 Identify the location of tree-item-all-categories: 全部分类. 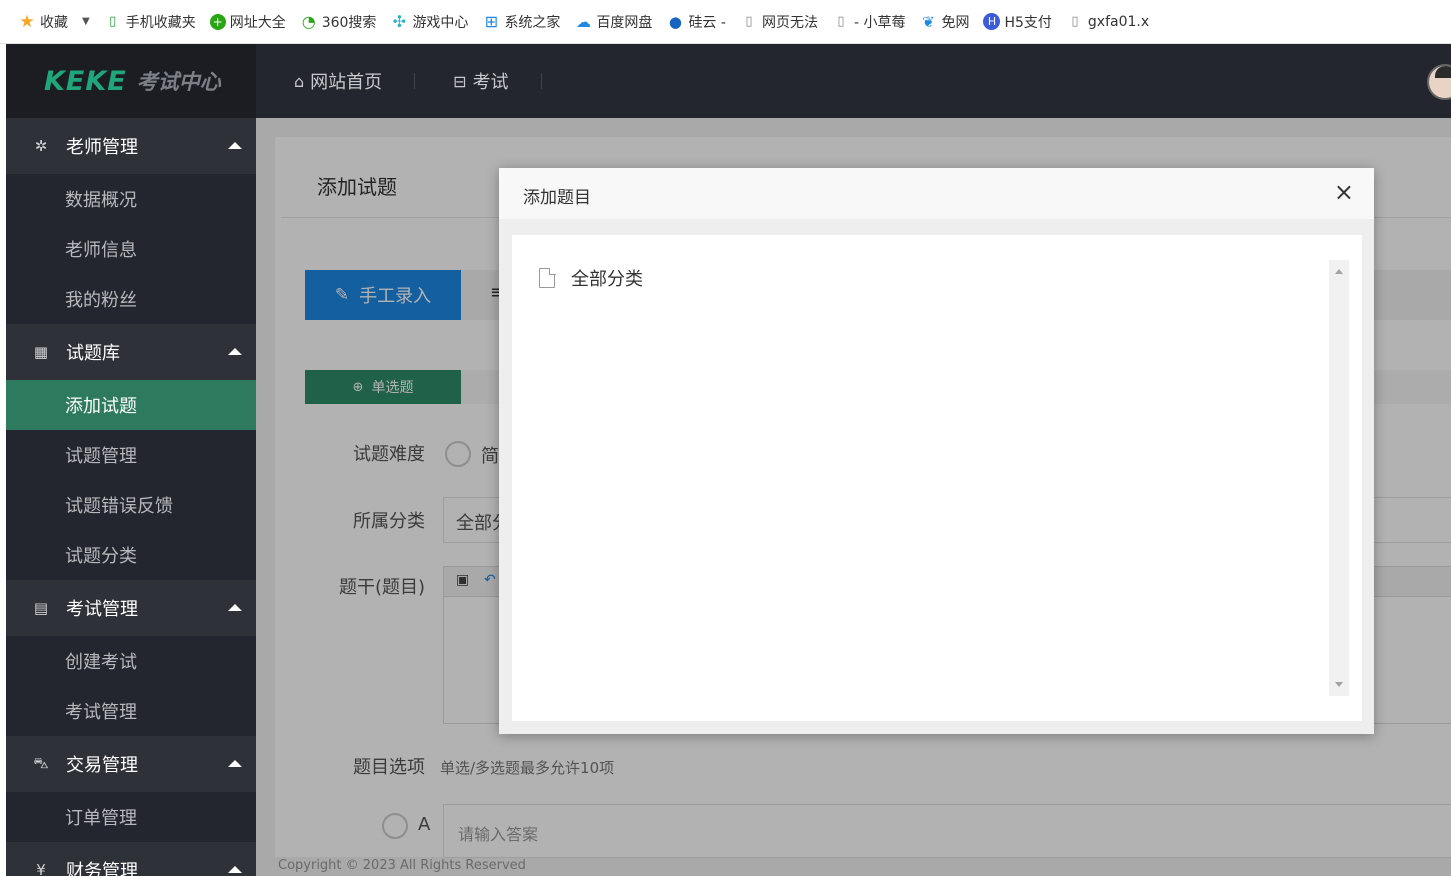
(591, 278).